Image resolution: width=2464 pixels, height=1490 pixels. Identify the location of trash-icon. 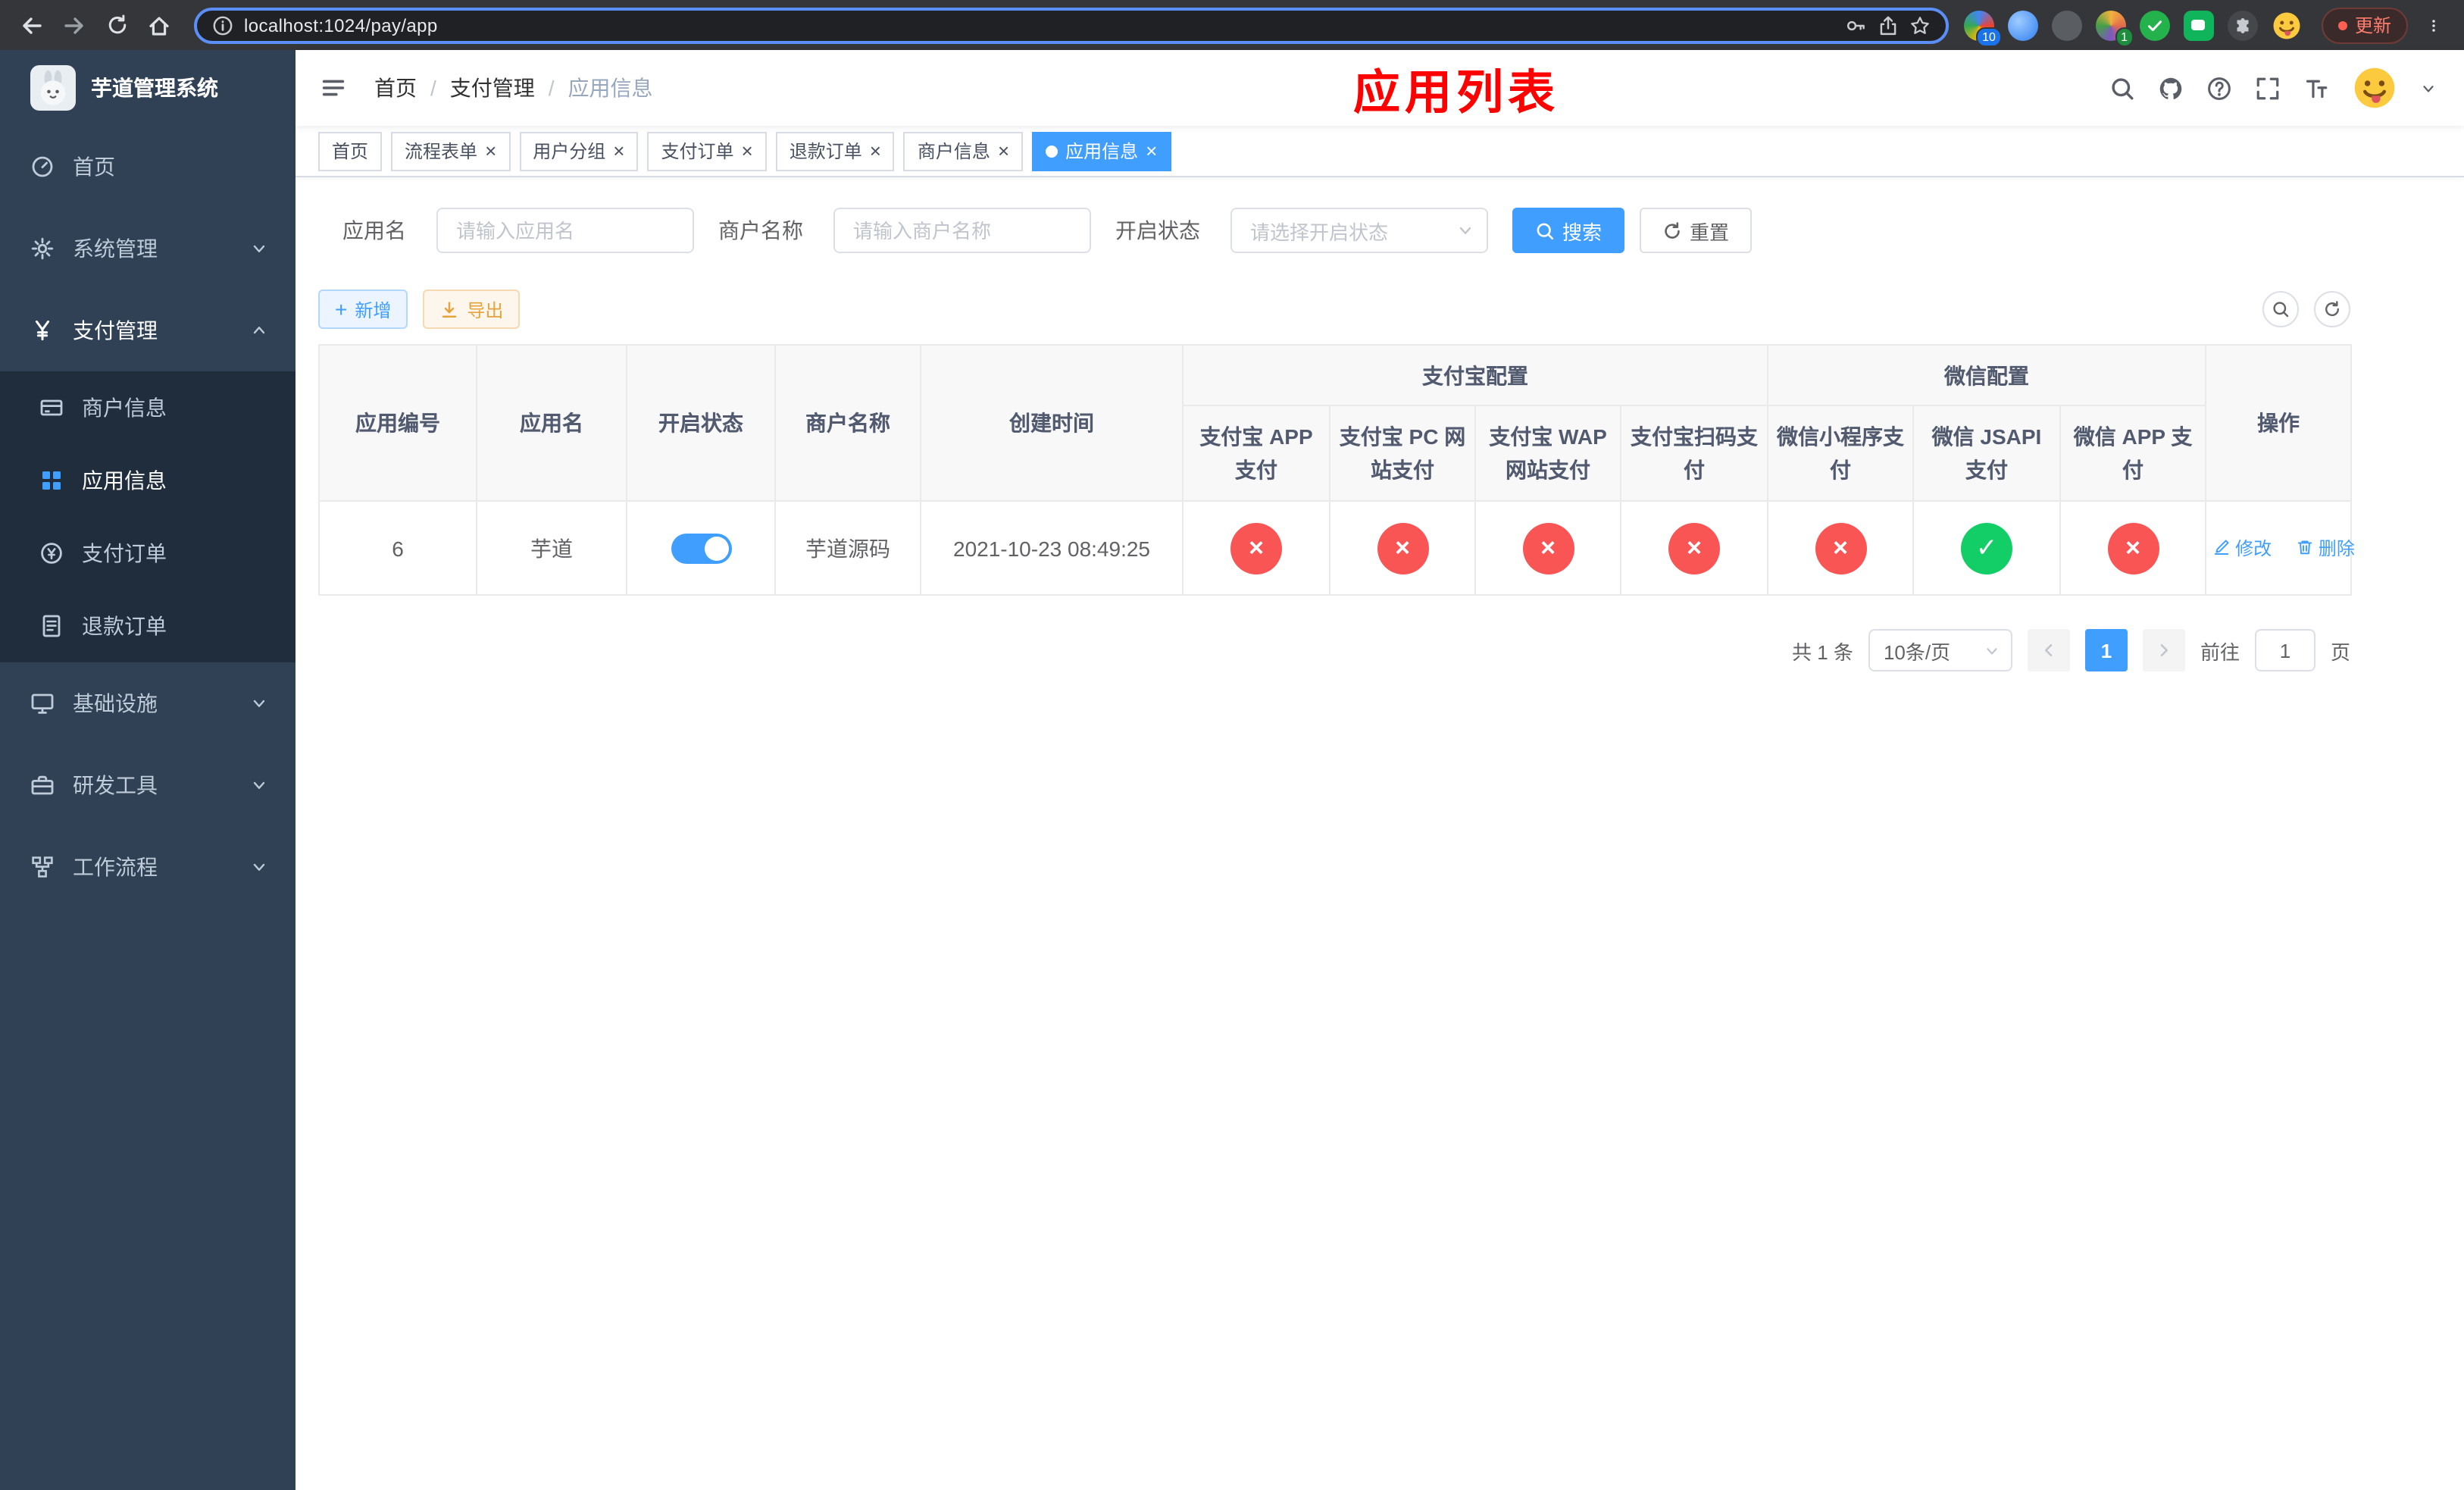
(2305, 548).